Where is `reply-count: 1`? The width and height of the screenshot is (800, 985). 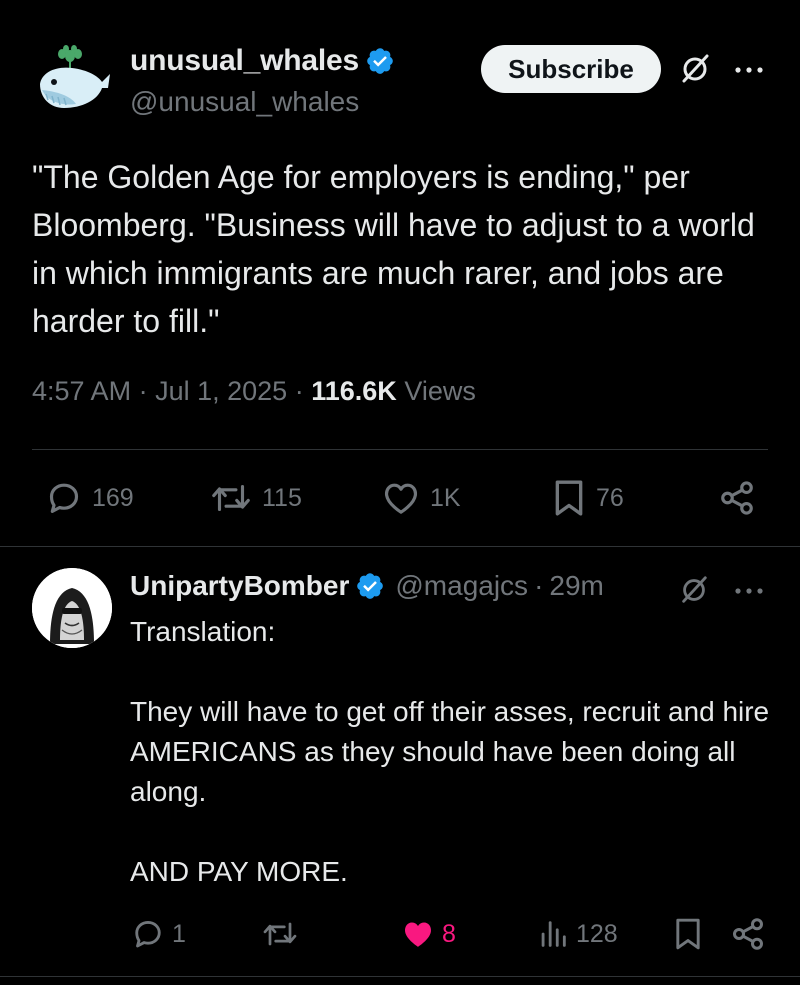 reply-count: 1 is located at coordinates (179, 933).